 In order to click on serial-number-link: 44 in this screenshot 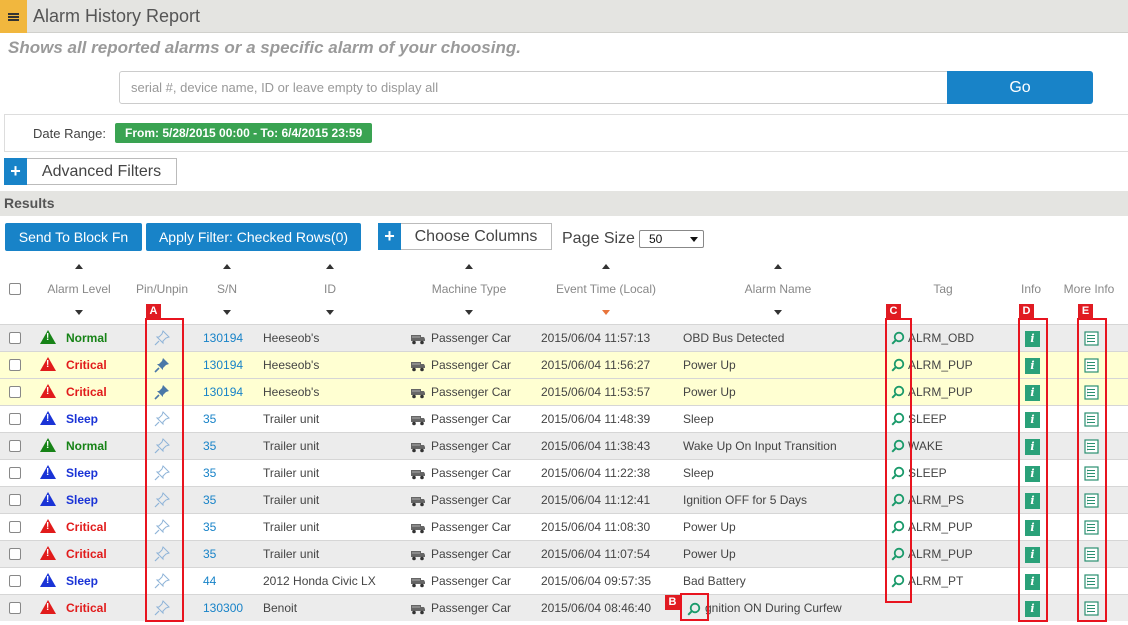, I will do `click(209, 581)`.